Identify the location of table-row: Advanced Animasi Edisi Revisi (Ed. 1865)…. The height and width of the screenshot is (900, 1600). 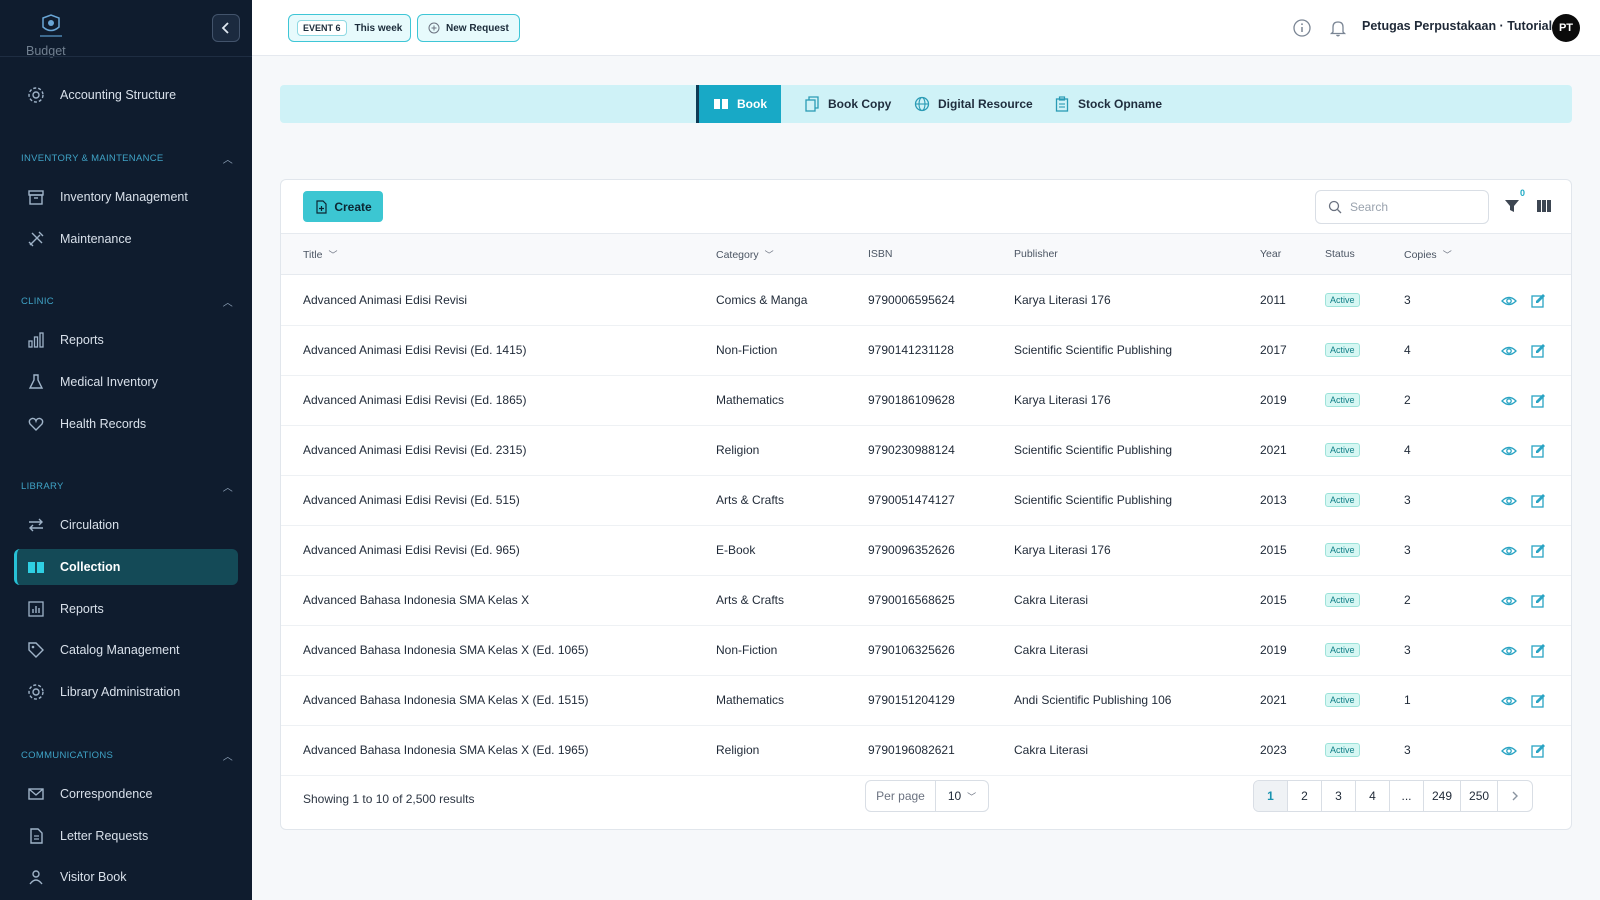
(926, 401).